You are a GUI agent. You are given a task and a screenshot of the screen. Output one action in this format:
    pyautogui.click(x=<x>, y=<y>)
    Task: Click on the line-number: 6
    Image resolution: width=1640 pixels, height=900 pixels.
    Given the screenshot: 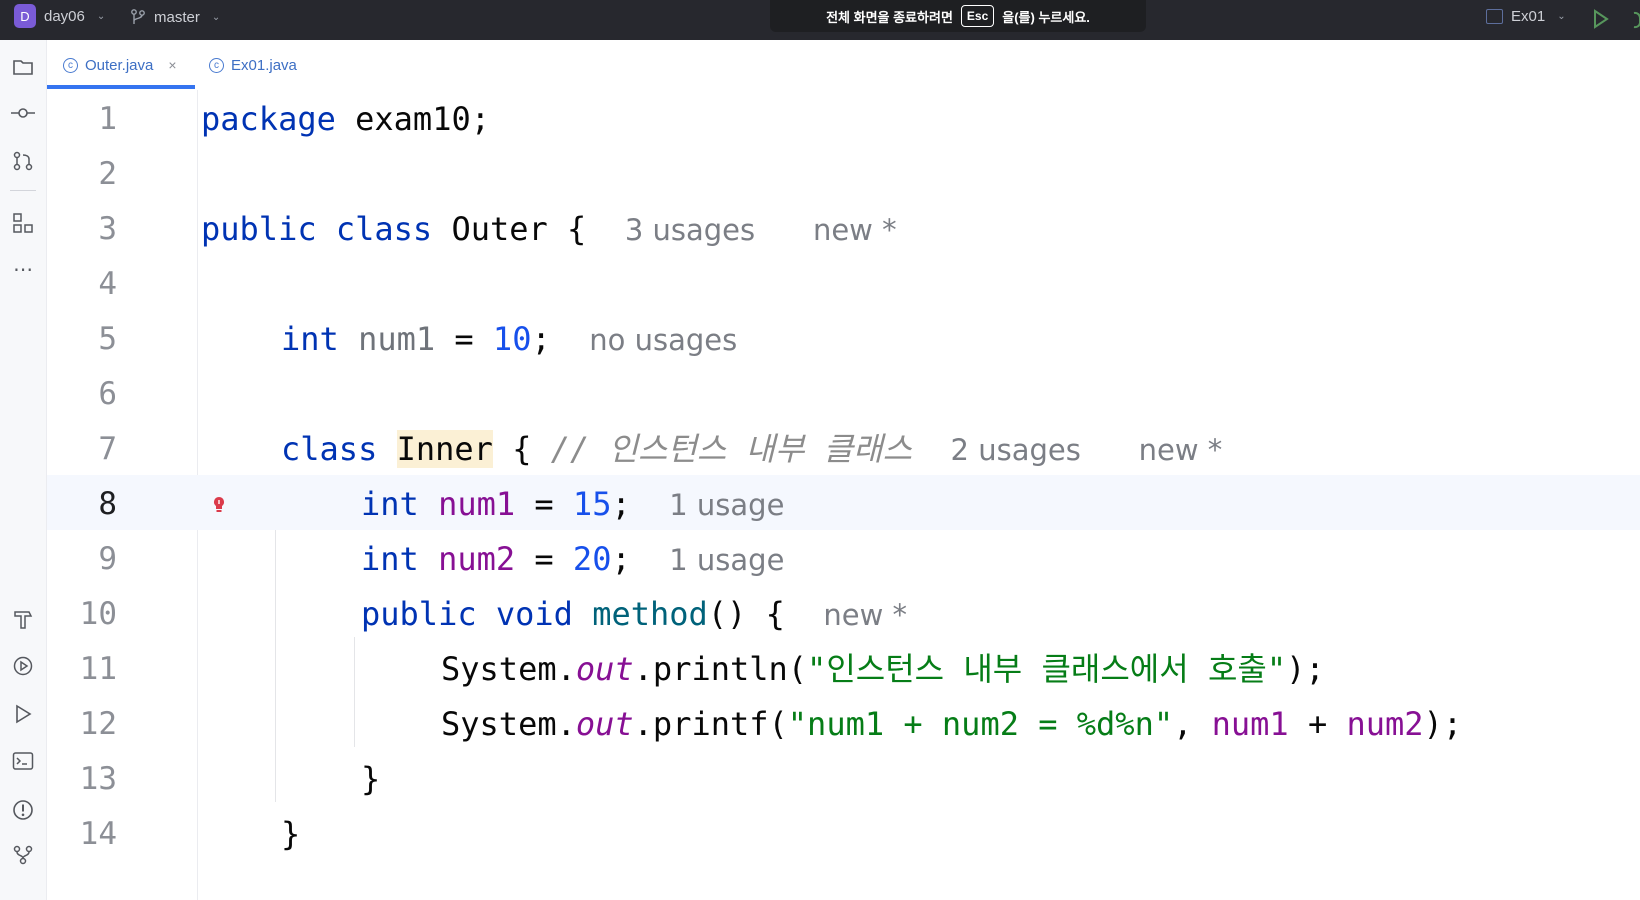 What is the action you would take?
    pyautogui.click(x=107, y=394)
    